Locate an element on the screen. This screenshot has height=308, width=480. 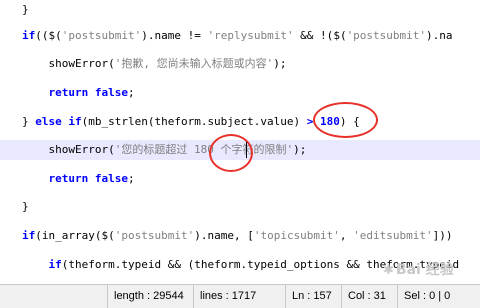
code-token: else if is located at coordinates (58, 121).